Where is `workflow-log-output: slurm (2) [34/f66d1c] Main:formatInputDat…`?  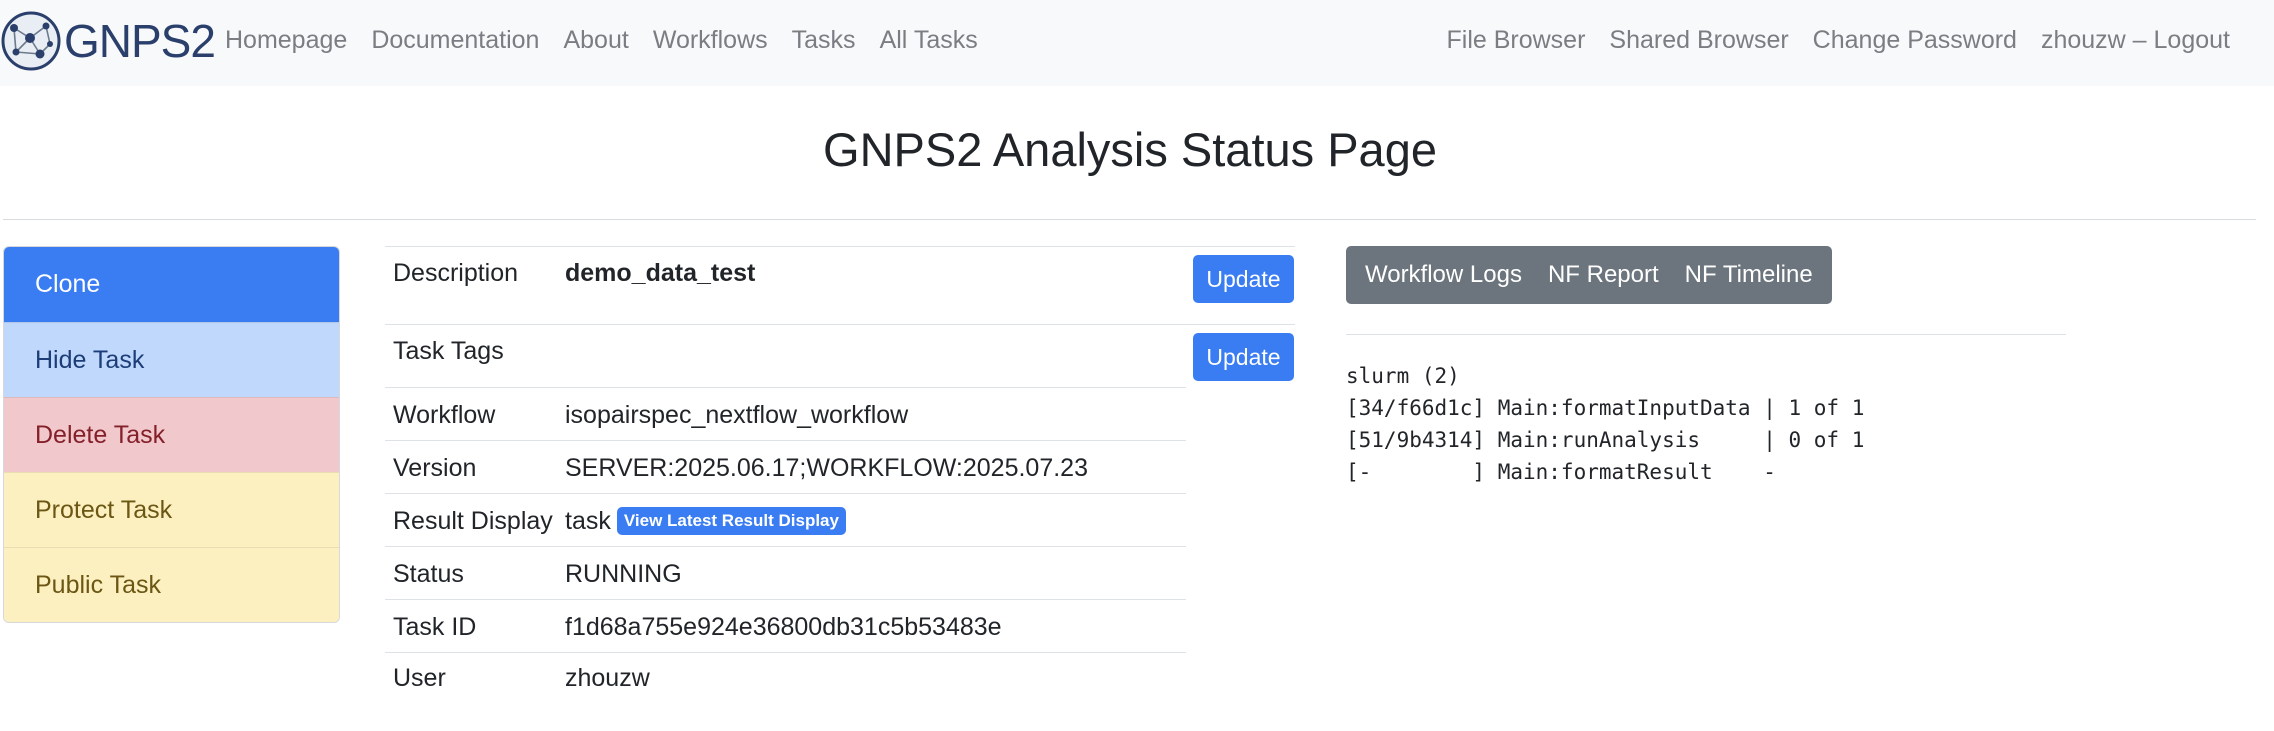
workflow-log-output: slurm (2) [34/f66d1c] Main:formatInputDat… is located at coordinates (1605, 424).